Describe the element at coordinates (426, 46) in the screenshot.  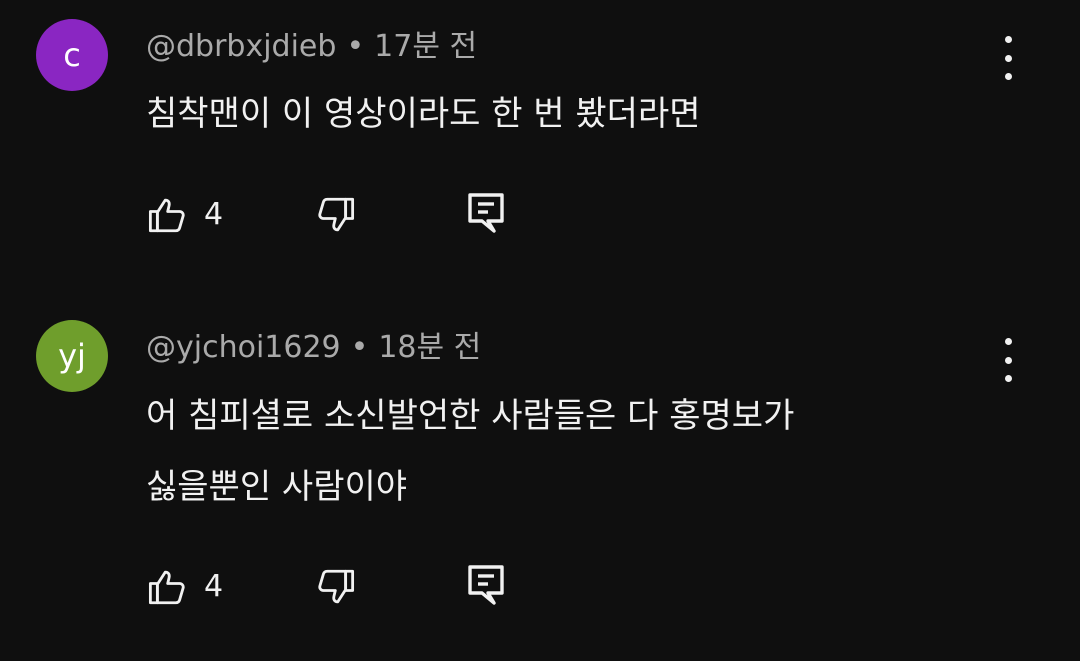
I see `comment-time: 17분 전` at that location.